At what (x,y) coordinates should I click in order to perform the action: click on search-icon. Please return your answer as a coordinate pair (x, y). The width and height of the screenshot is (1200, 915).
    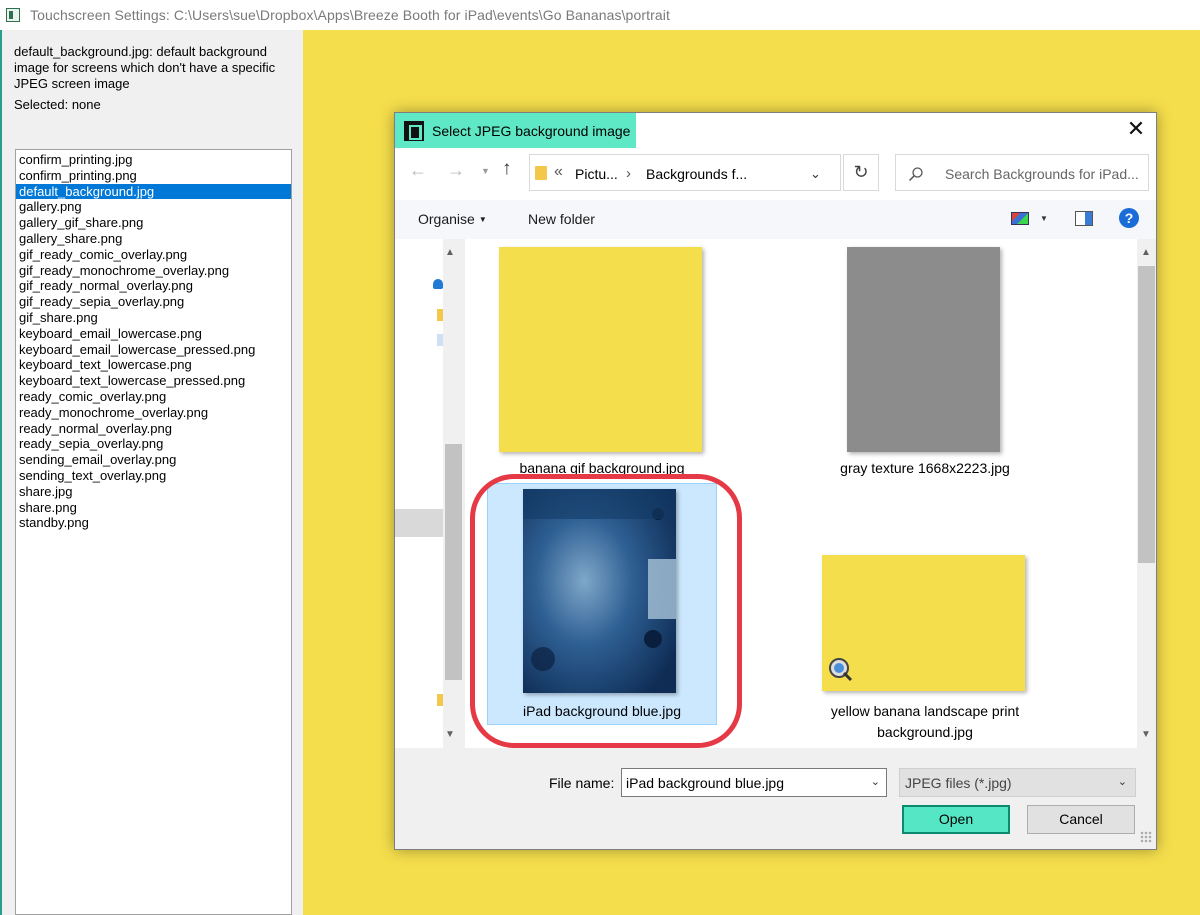
    Looking at the image, I should click on (915, 174).